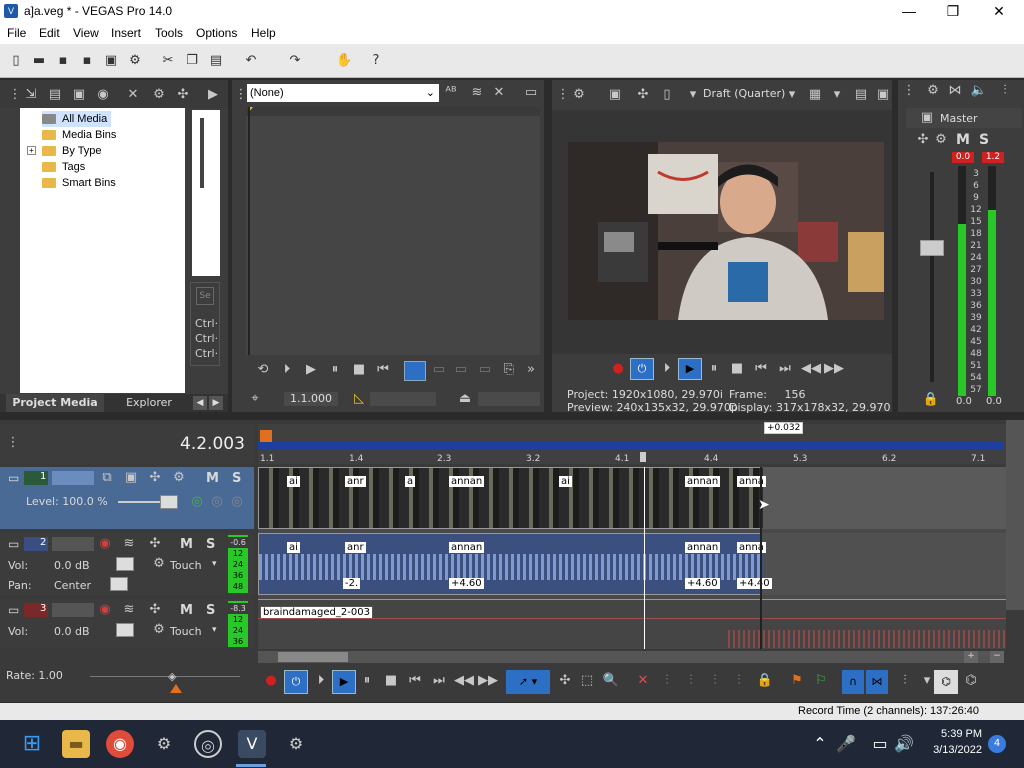 The width and height of the screenshot is (1024, 768). What do you see at coordinates (179, 478) in the screenshot?
I see `track-fx-icon: ⚙` at bounding box center [179, 478].